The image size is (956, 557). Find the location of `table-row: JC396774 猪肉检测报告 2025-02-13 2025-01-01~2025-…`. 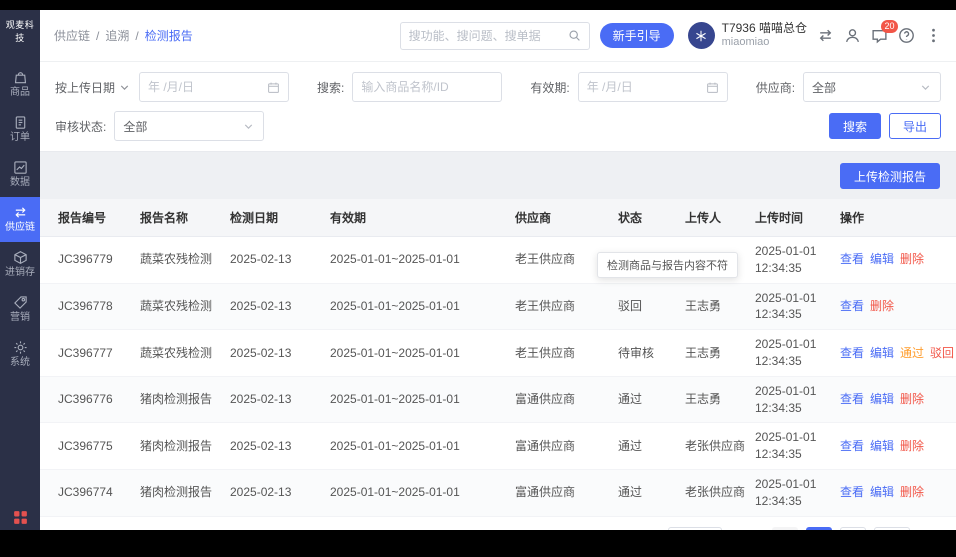

table-row: JC396774 猪肉检测报告 2025-02-13 2025-01-01~2025-… is located at coordinates (498, 493).